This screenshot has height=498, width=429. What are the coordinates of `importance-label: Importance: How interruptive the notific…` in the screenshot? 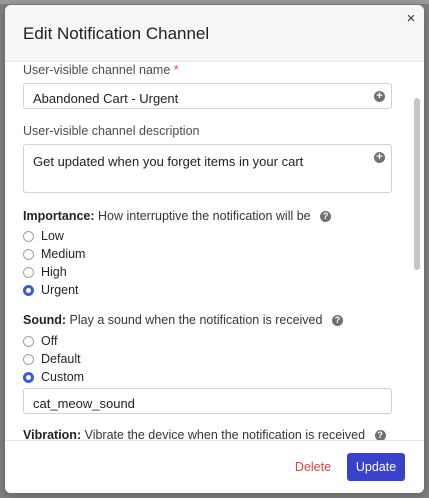 It's located at (177, 216).